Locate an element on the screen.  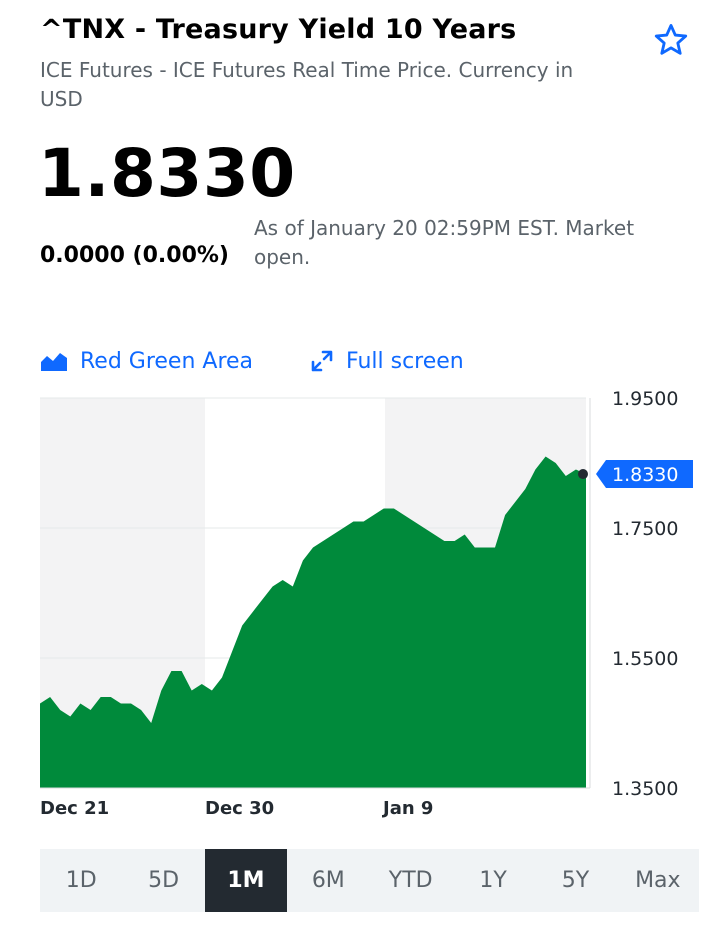
current-value-dot is located at coordinates (583, 474).